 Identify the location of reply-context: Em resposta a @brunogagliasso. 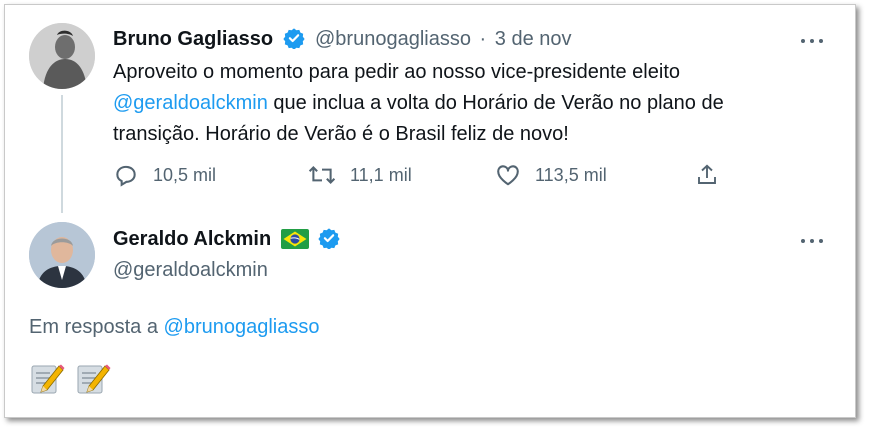
(174, 327).